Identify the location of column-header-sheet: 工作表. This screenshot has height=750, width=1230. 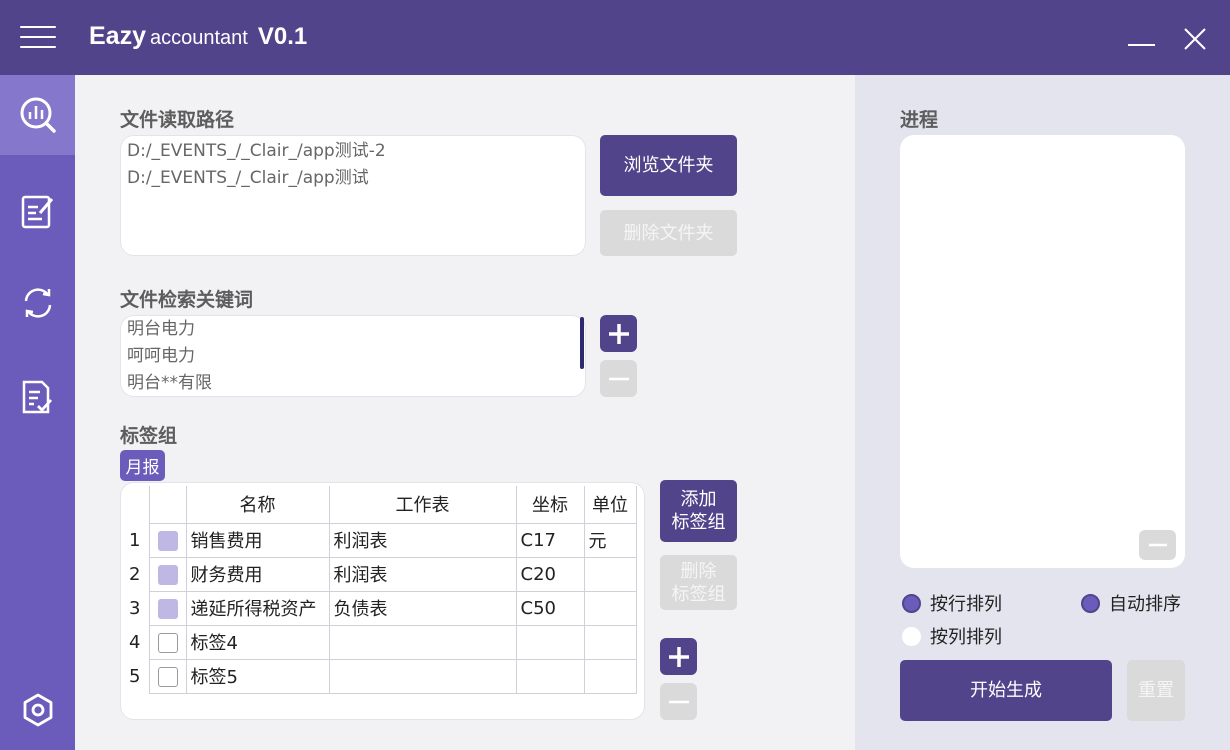
(422, 505).